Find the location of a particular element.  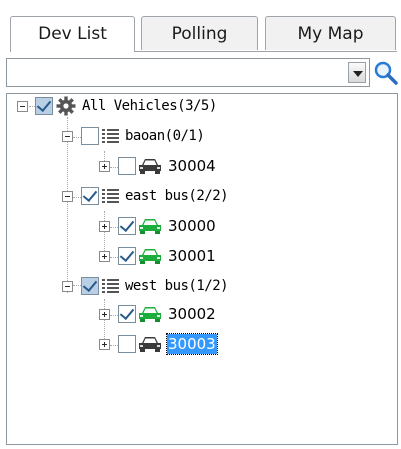

root-checkbox is located at coordinates (44, 106).